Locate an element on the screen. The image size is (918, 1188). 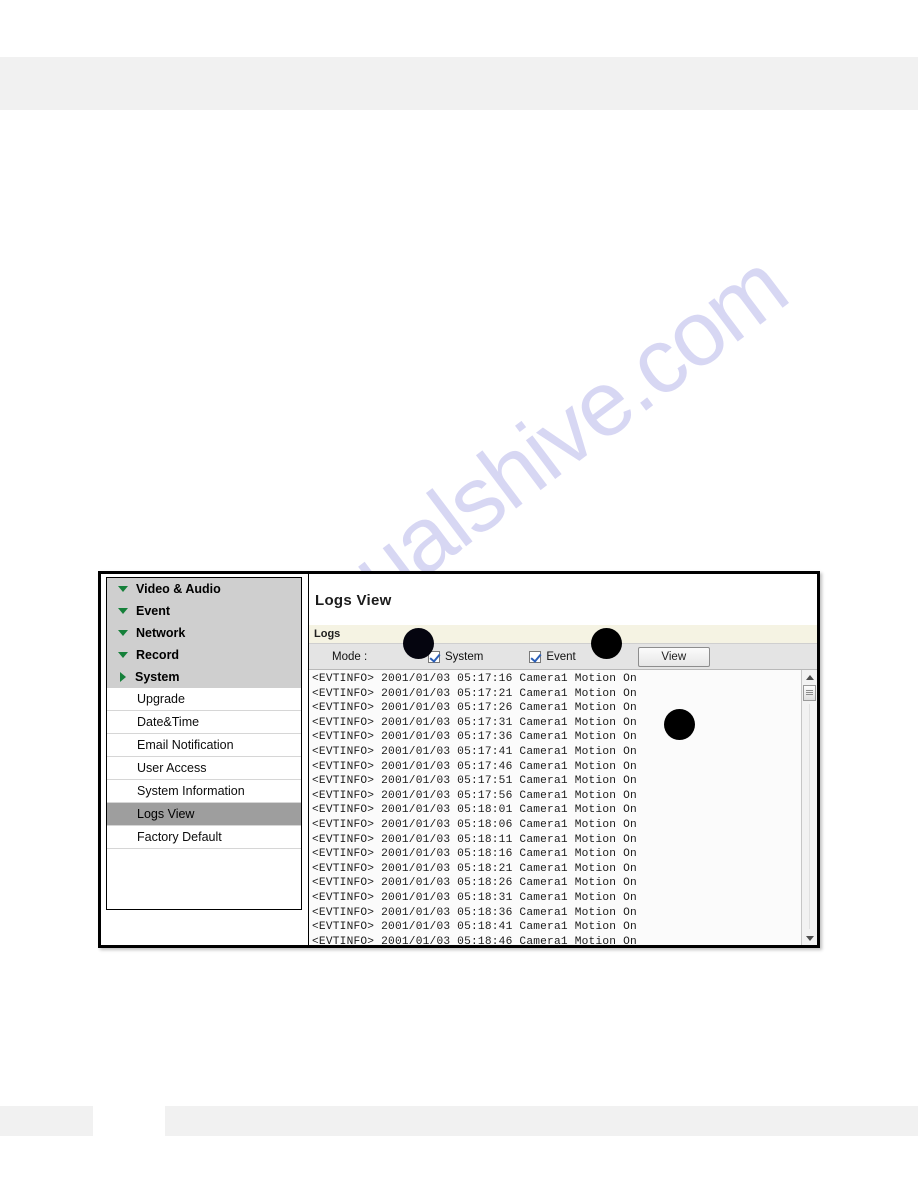
logs-group-band is located at coordinates (563, 634).